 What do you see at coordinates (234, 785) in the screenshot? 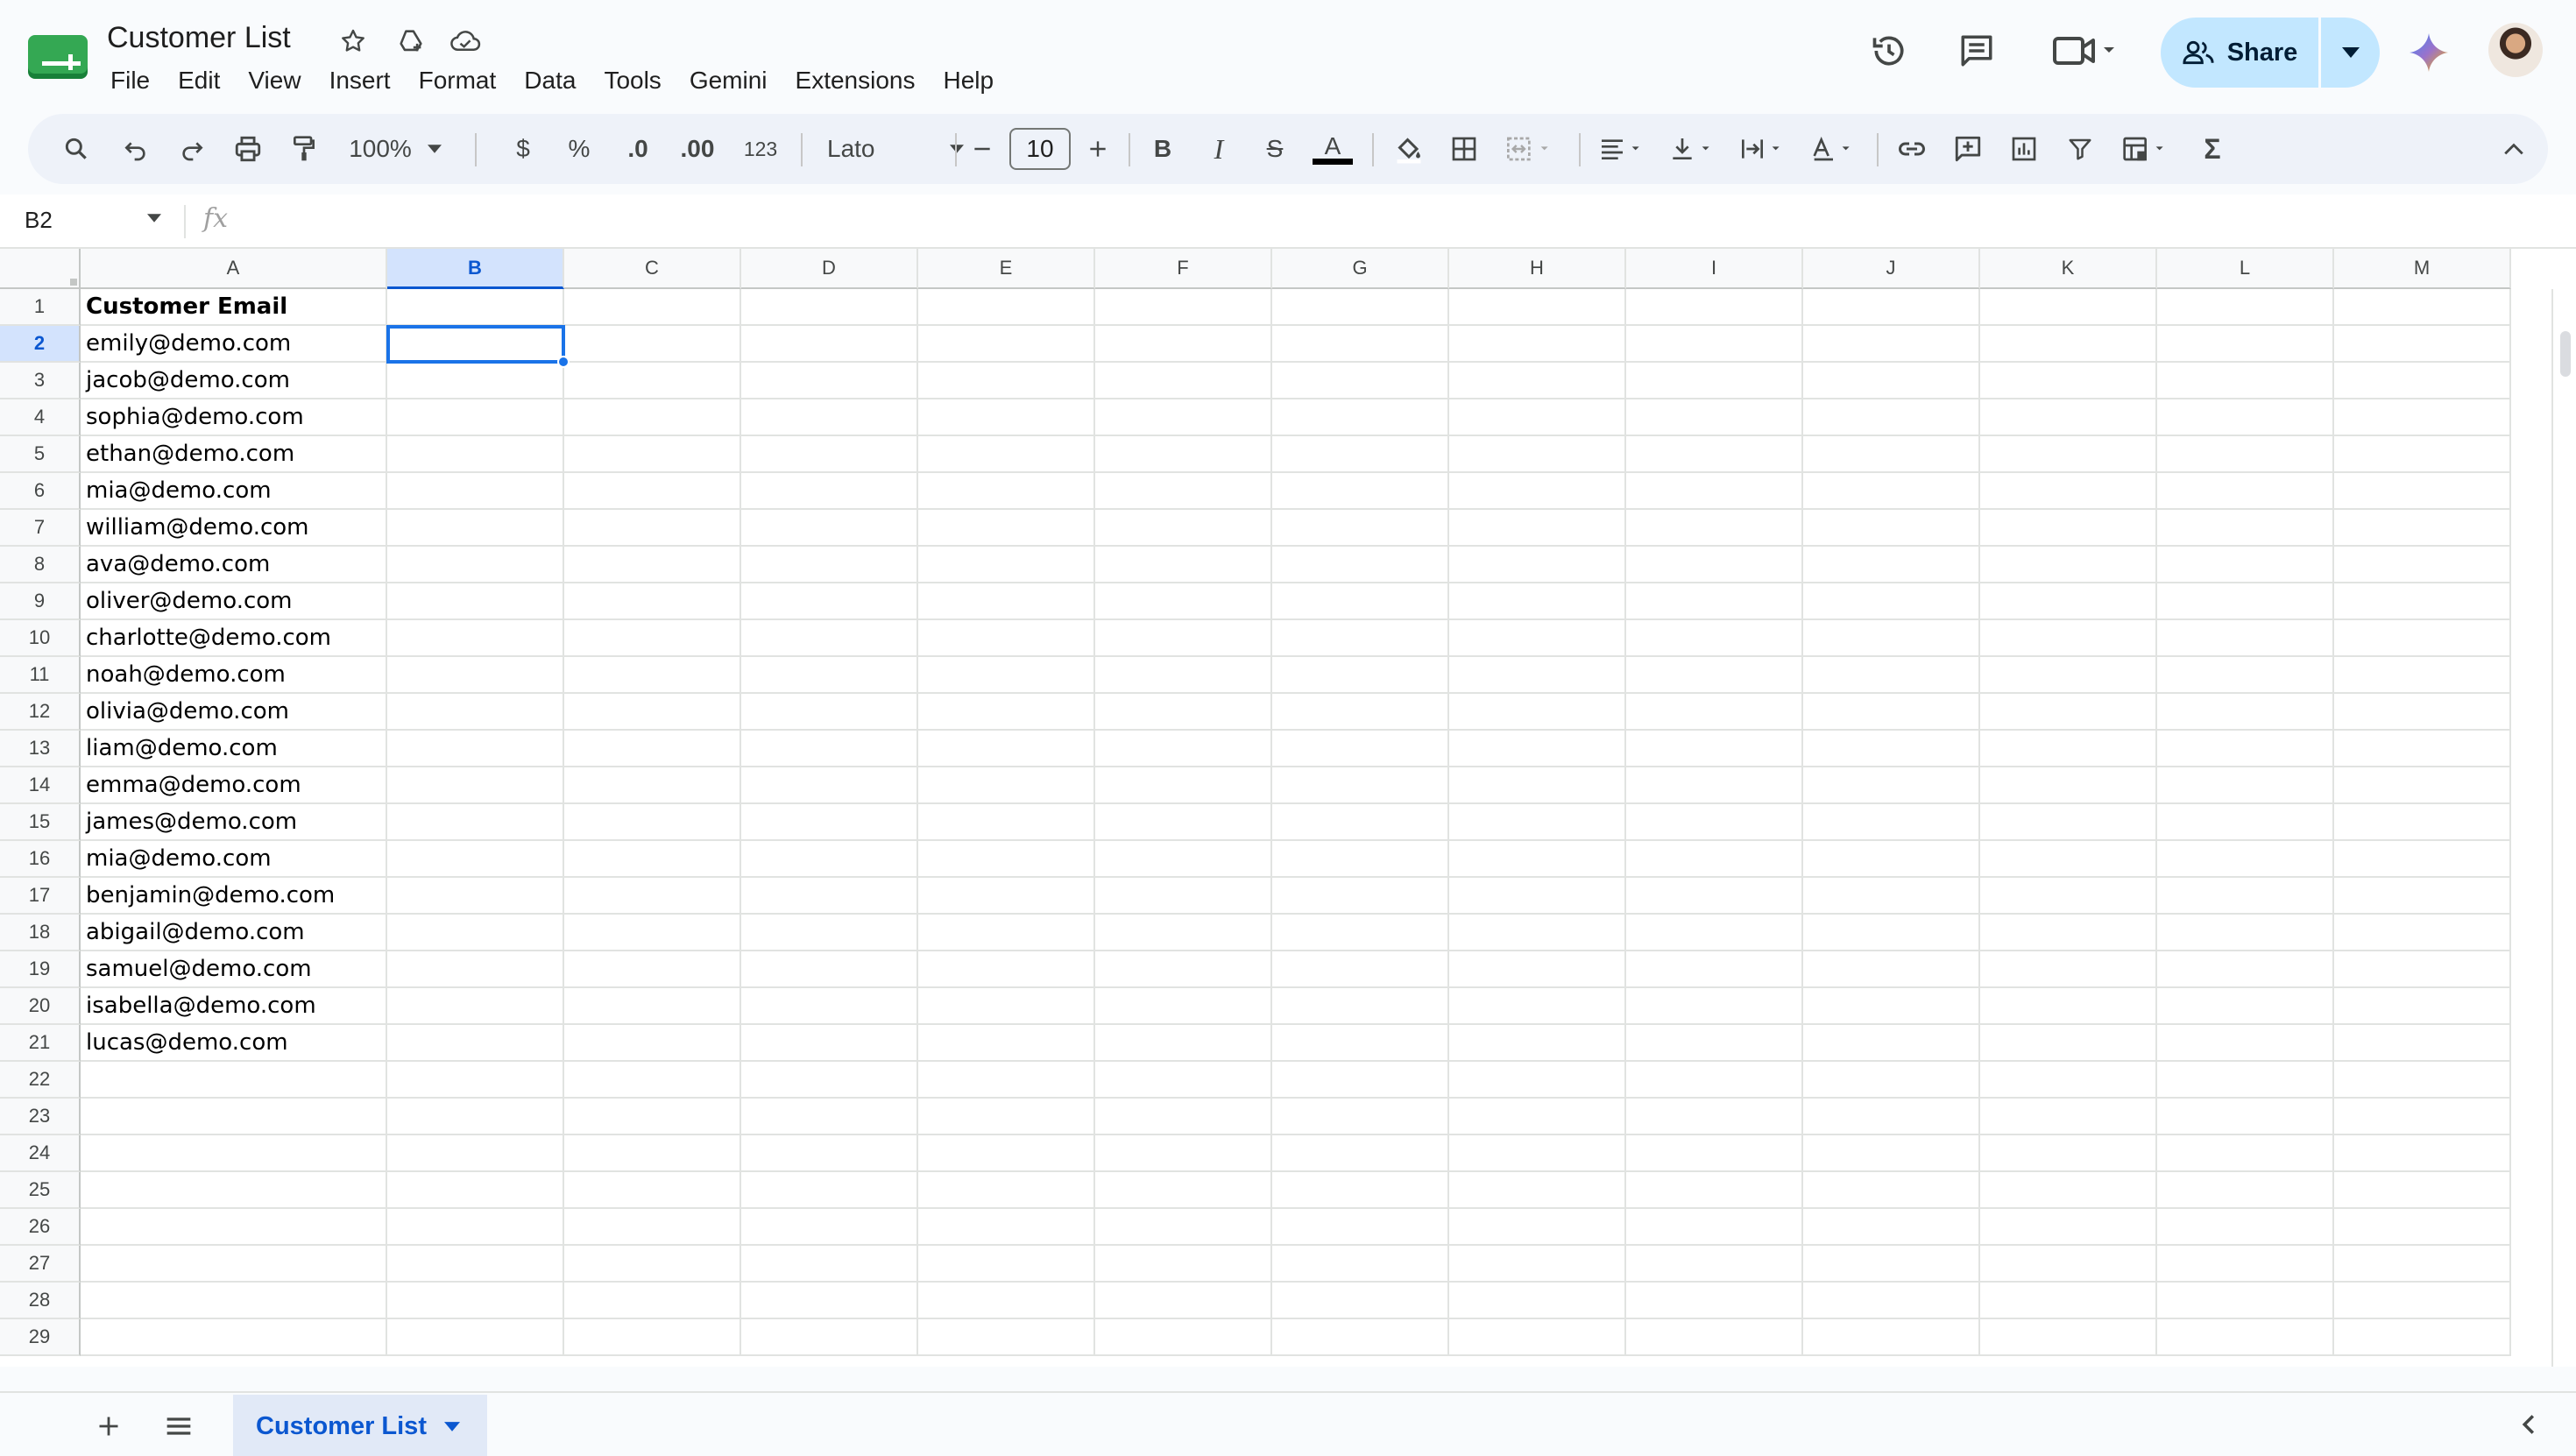
I see `cell-a14: emma@demo.com` at bounding box center [234, 785].